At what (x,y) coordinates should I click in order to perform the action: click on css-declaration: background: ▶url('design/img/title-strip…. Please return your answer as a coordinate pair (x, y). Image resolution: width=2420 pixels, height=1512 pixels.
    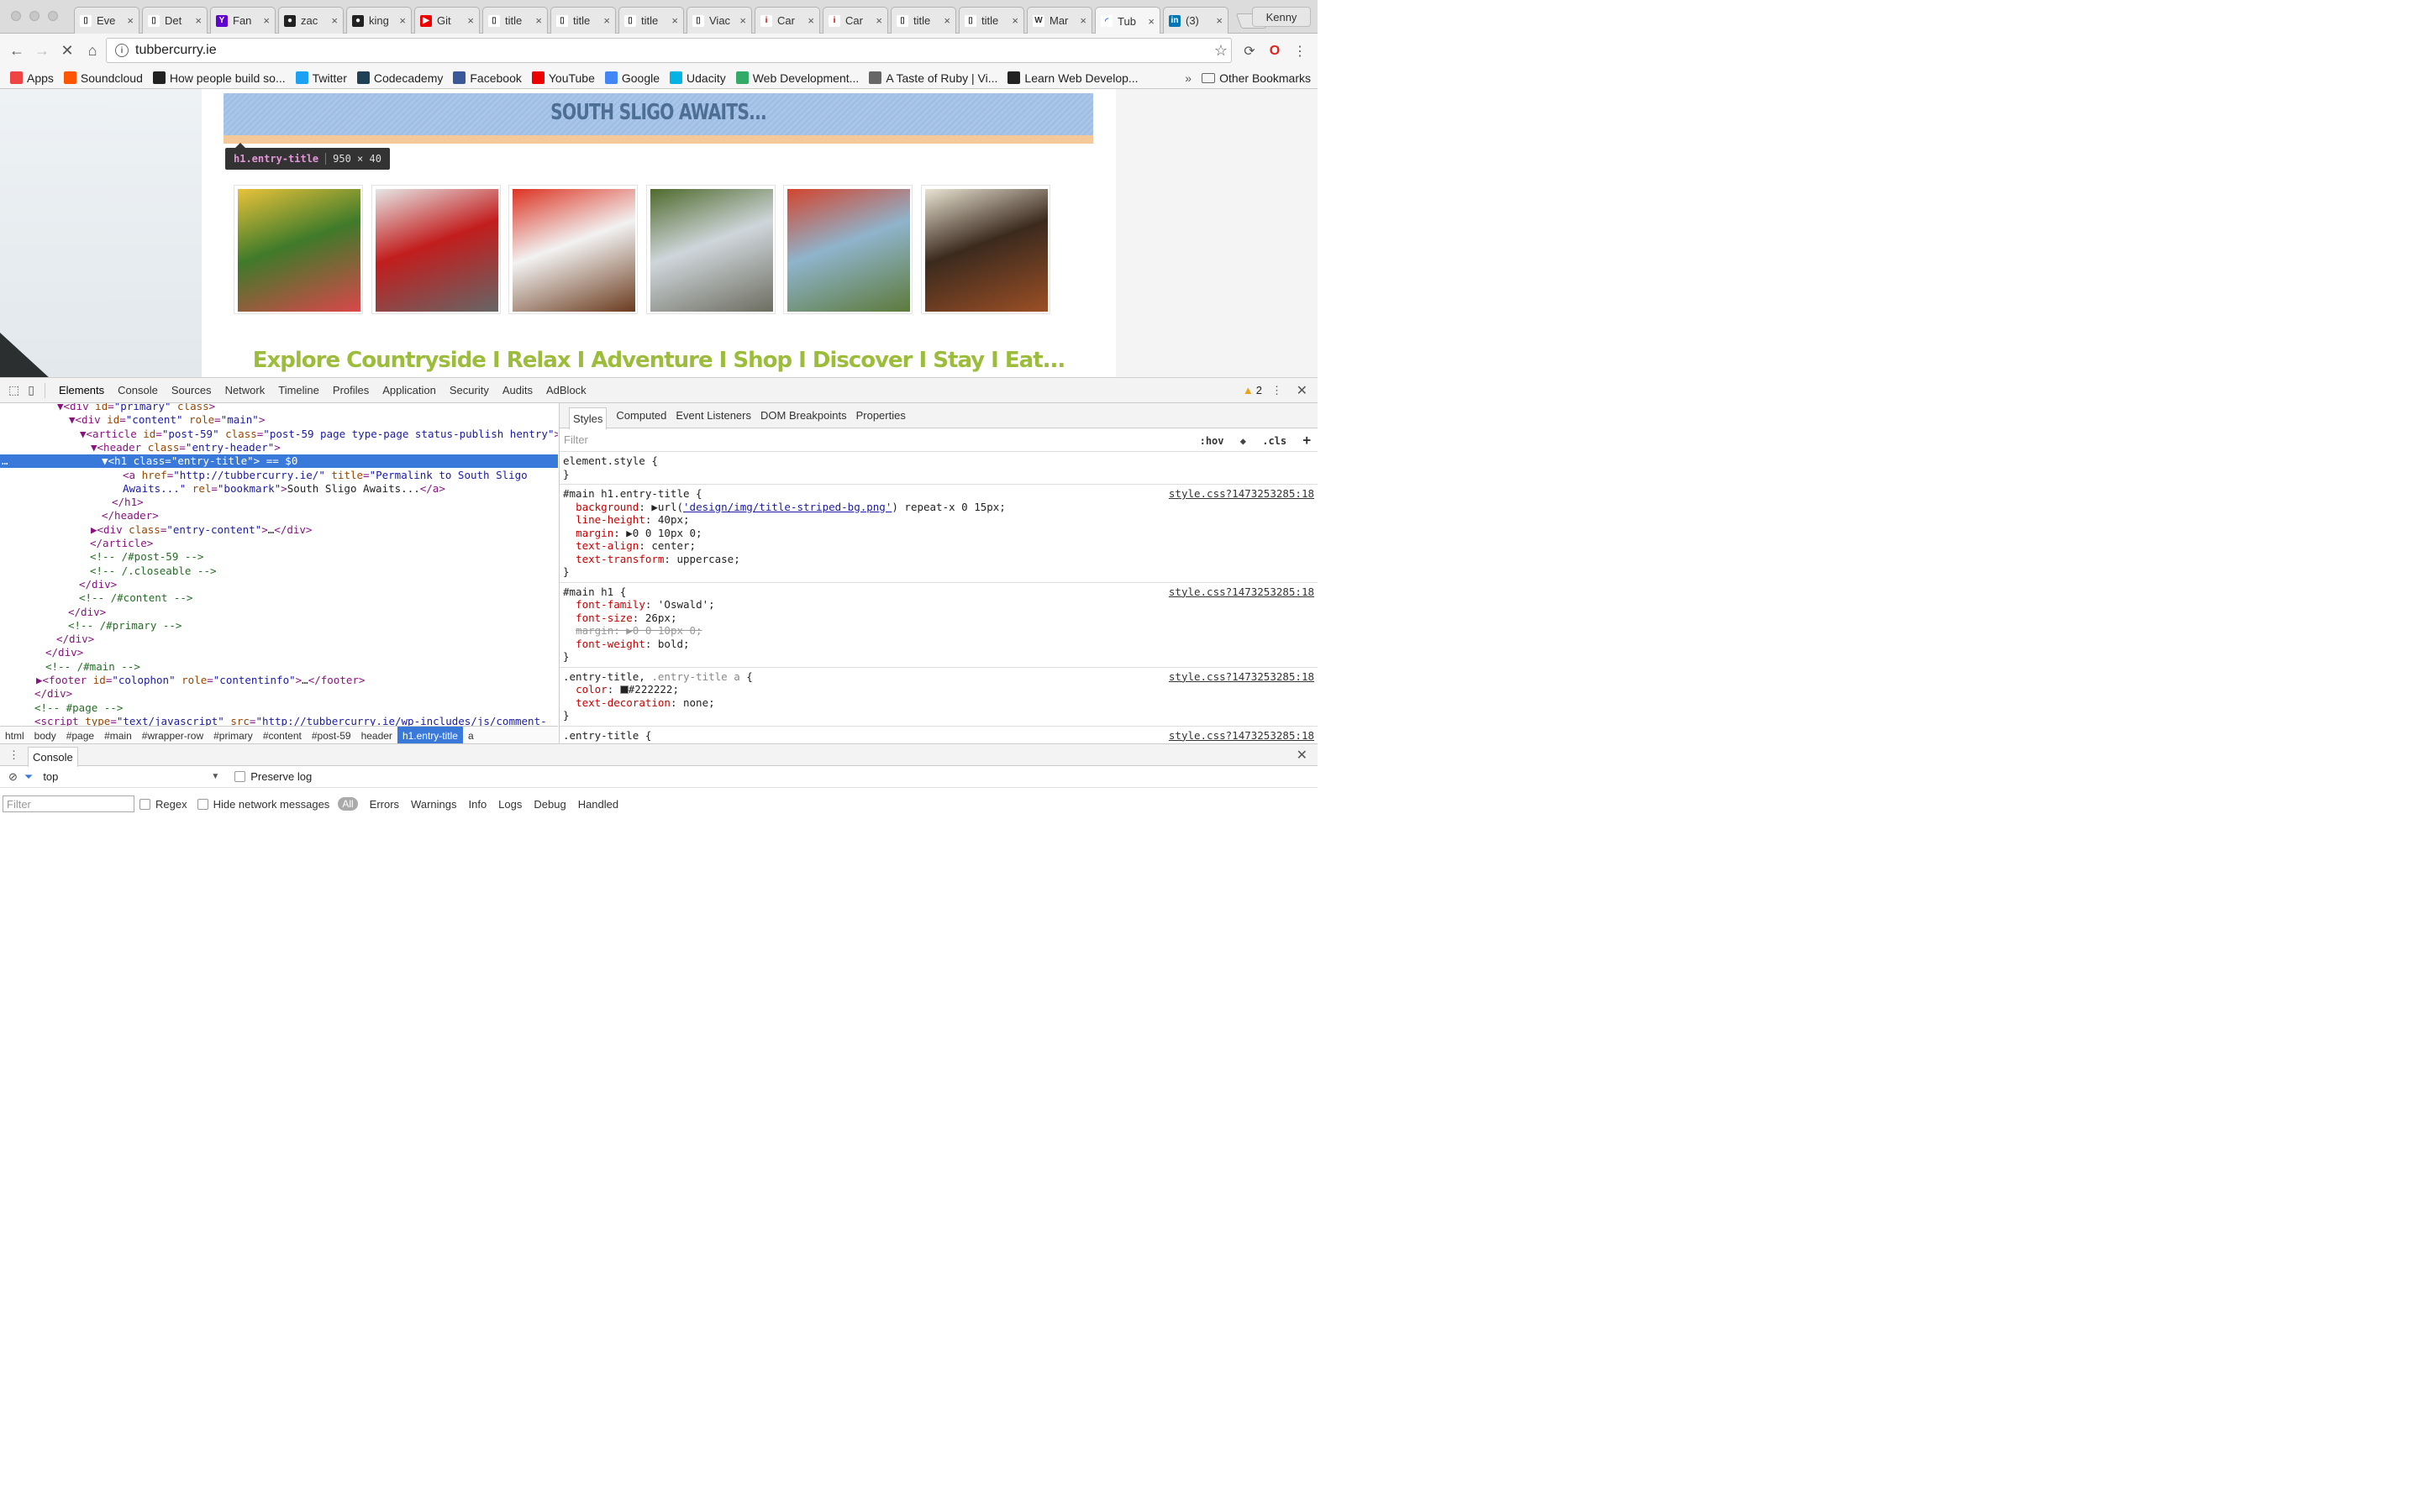
    Looking at the image, I should click on (938, 507).